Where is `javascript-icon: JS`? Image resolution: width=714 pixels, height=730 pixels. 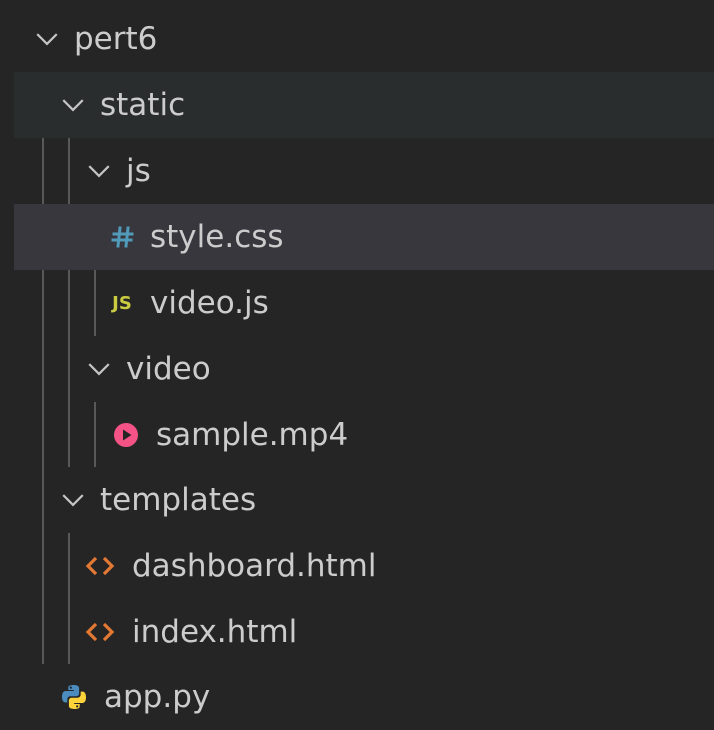 javascript-icon: JS is located at coordinates (122, 303).